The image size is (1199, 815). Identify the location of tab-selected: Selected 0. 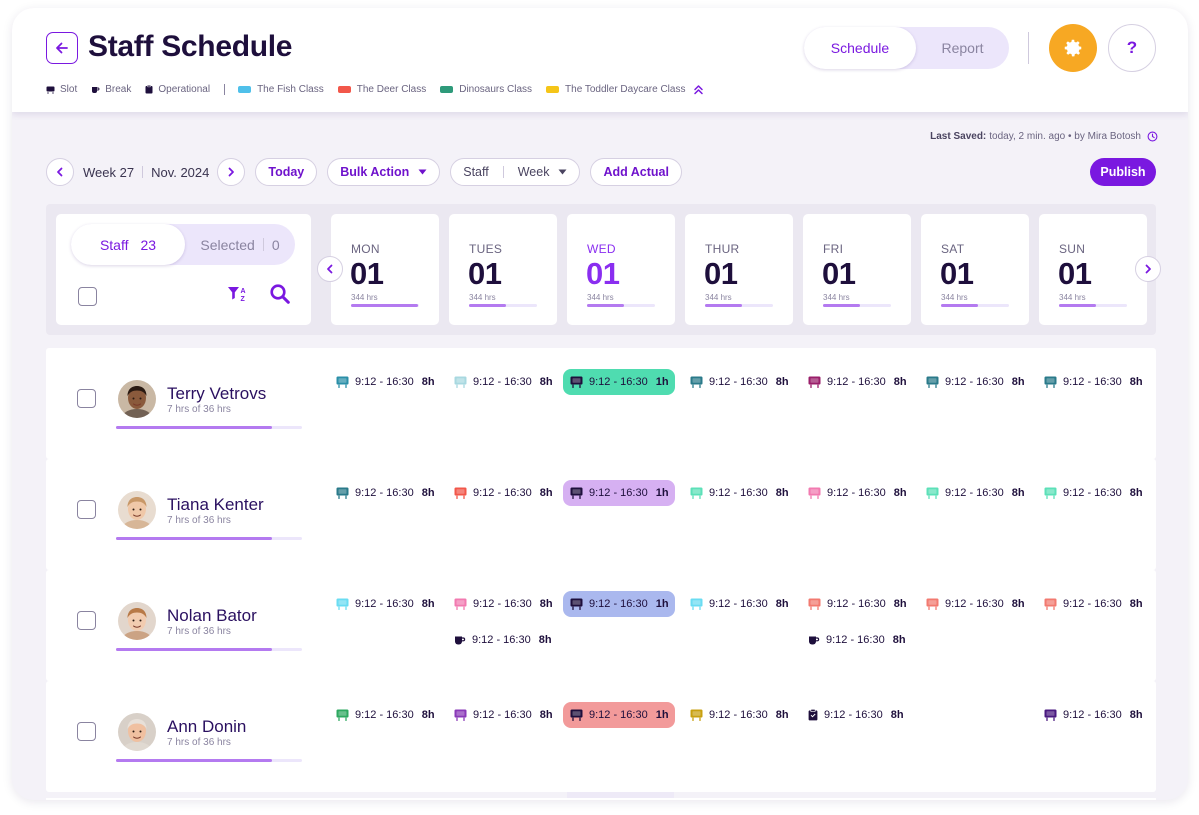
(240, 244).